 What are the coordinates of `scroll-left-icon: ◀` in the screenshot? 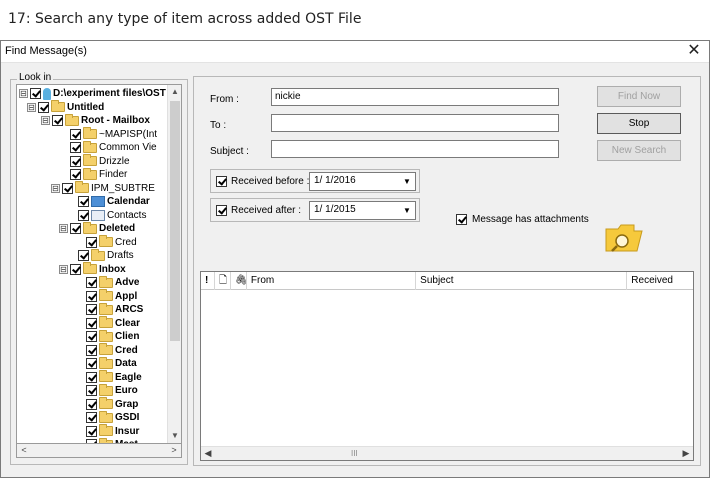 It's located at (208, 453).